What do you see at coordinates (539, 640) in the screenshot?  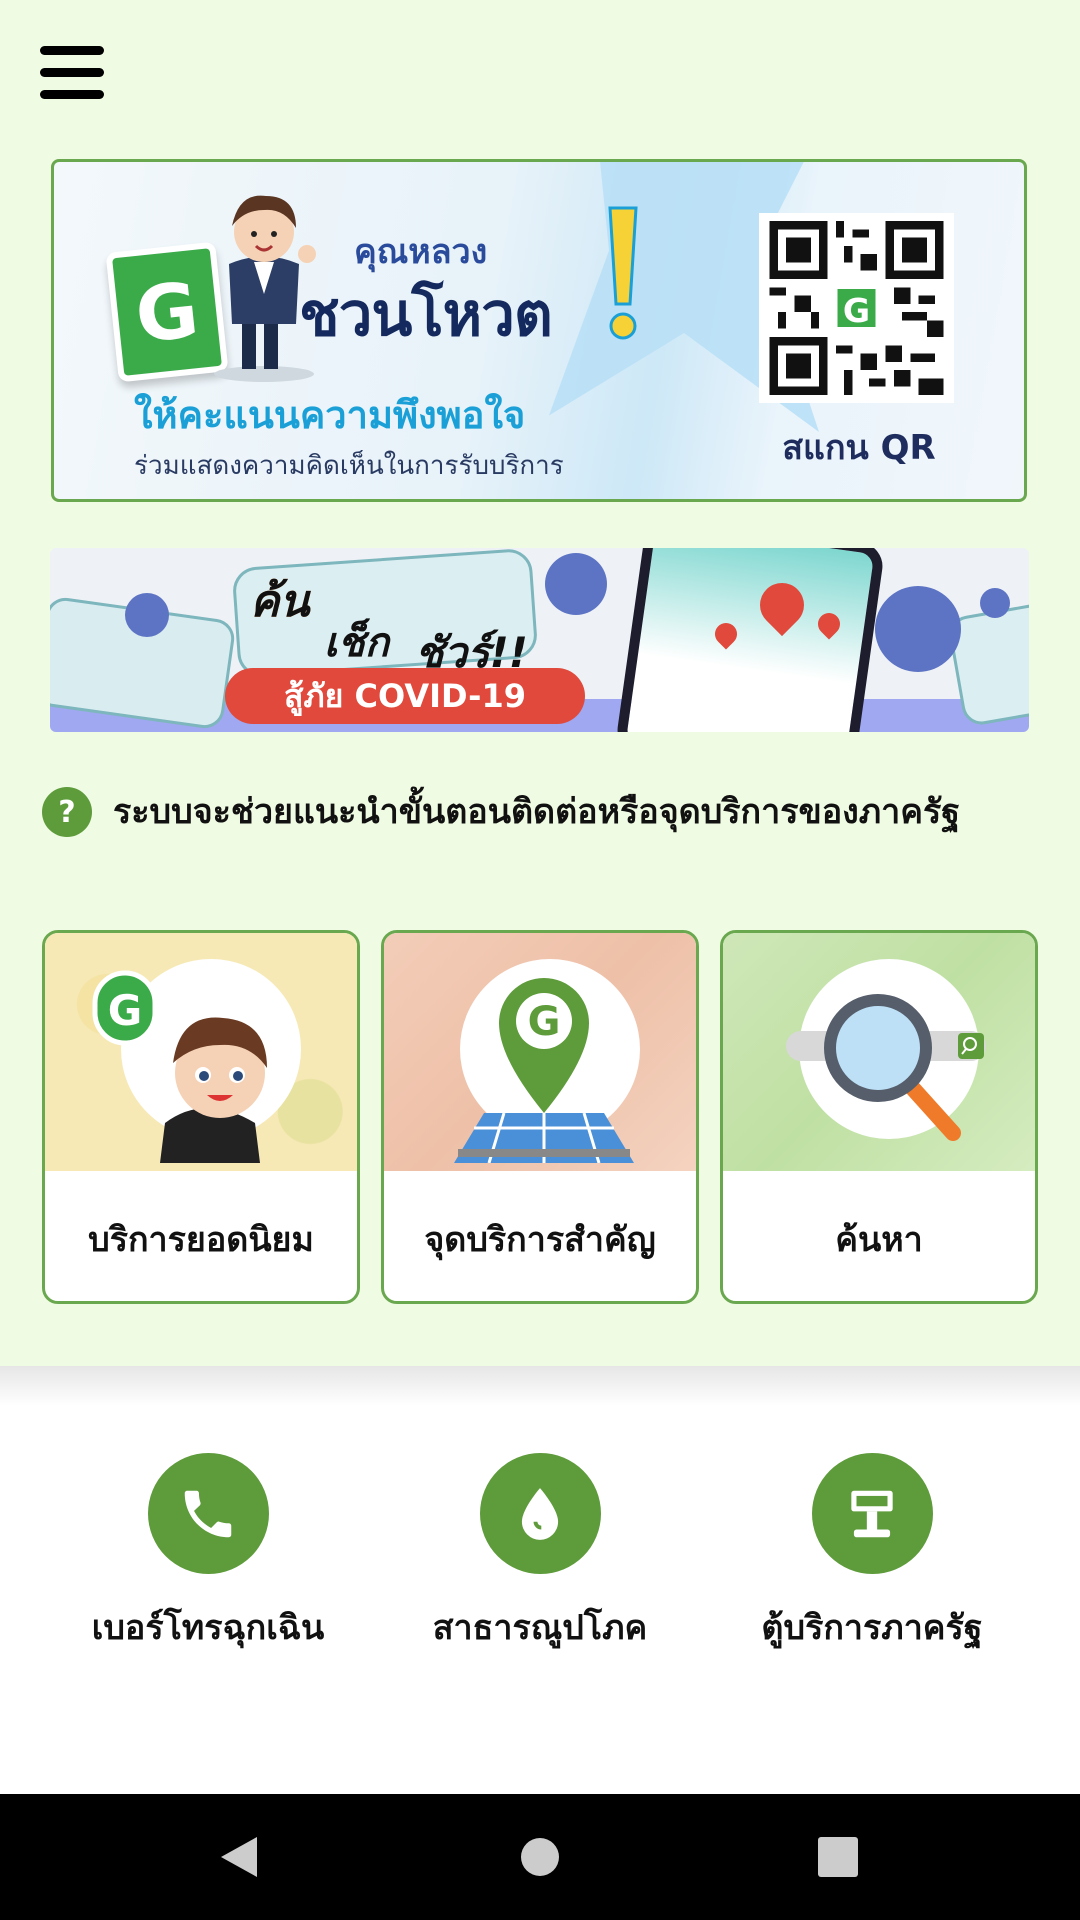 I see `covid-banner: ค้น เช็ก ชัวร์!! สู้ภัย COVID-19` at bounding box center [539, 640].